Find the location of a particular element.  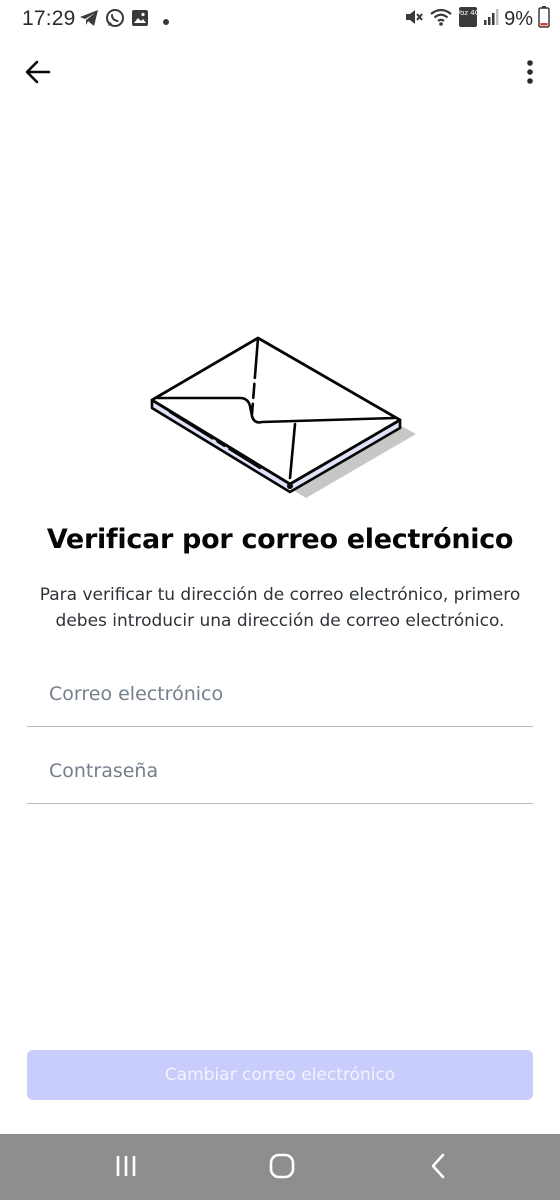

telegram-icon is located at coordinates (89, 20).